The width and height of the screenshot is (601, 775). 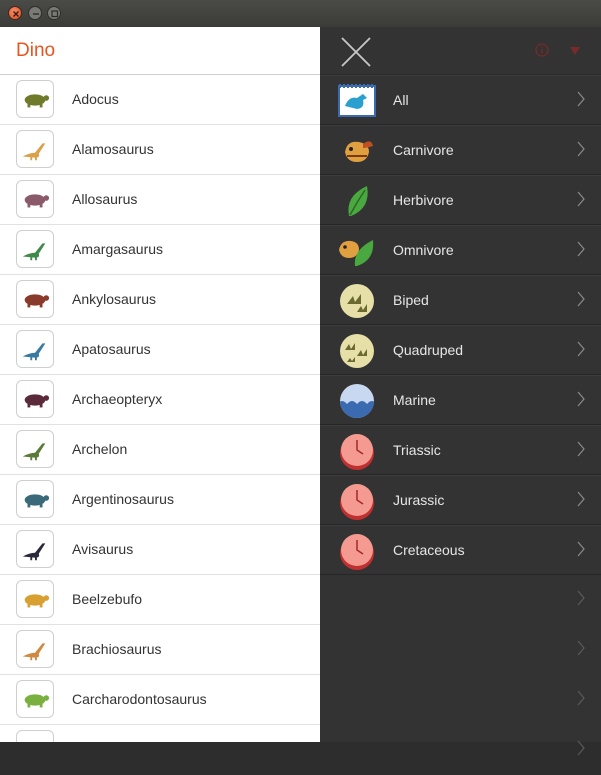 I want to click on filter-item-carnivore: Carnivore, so click(x=460, y=150).